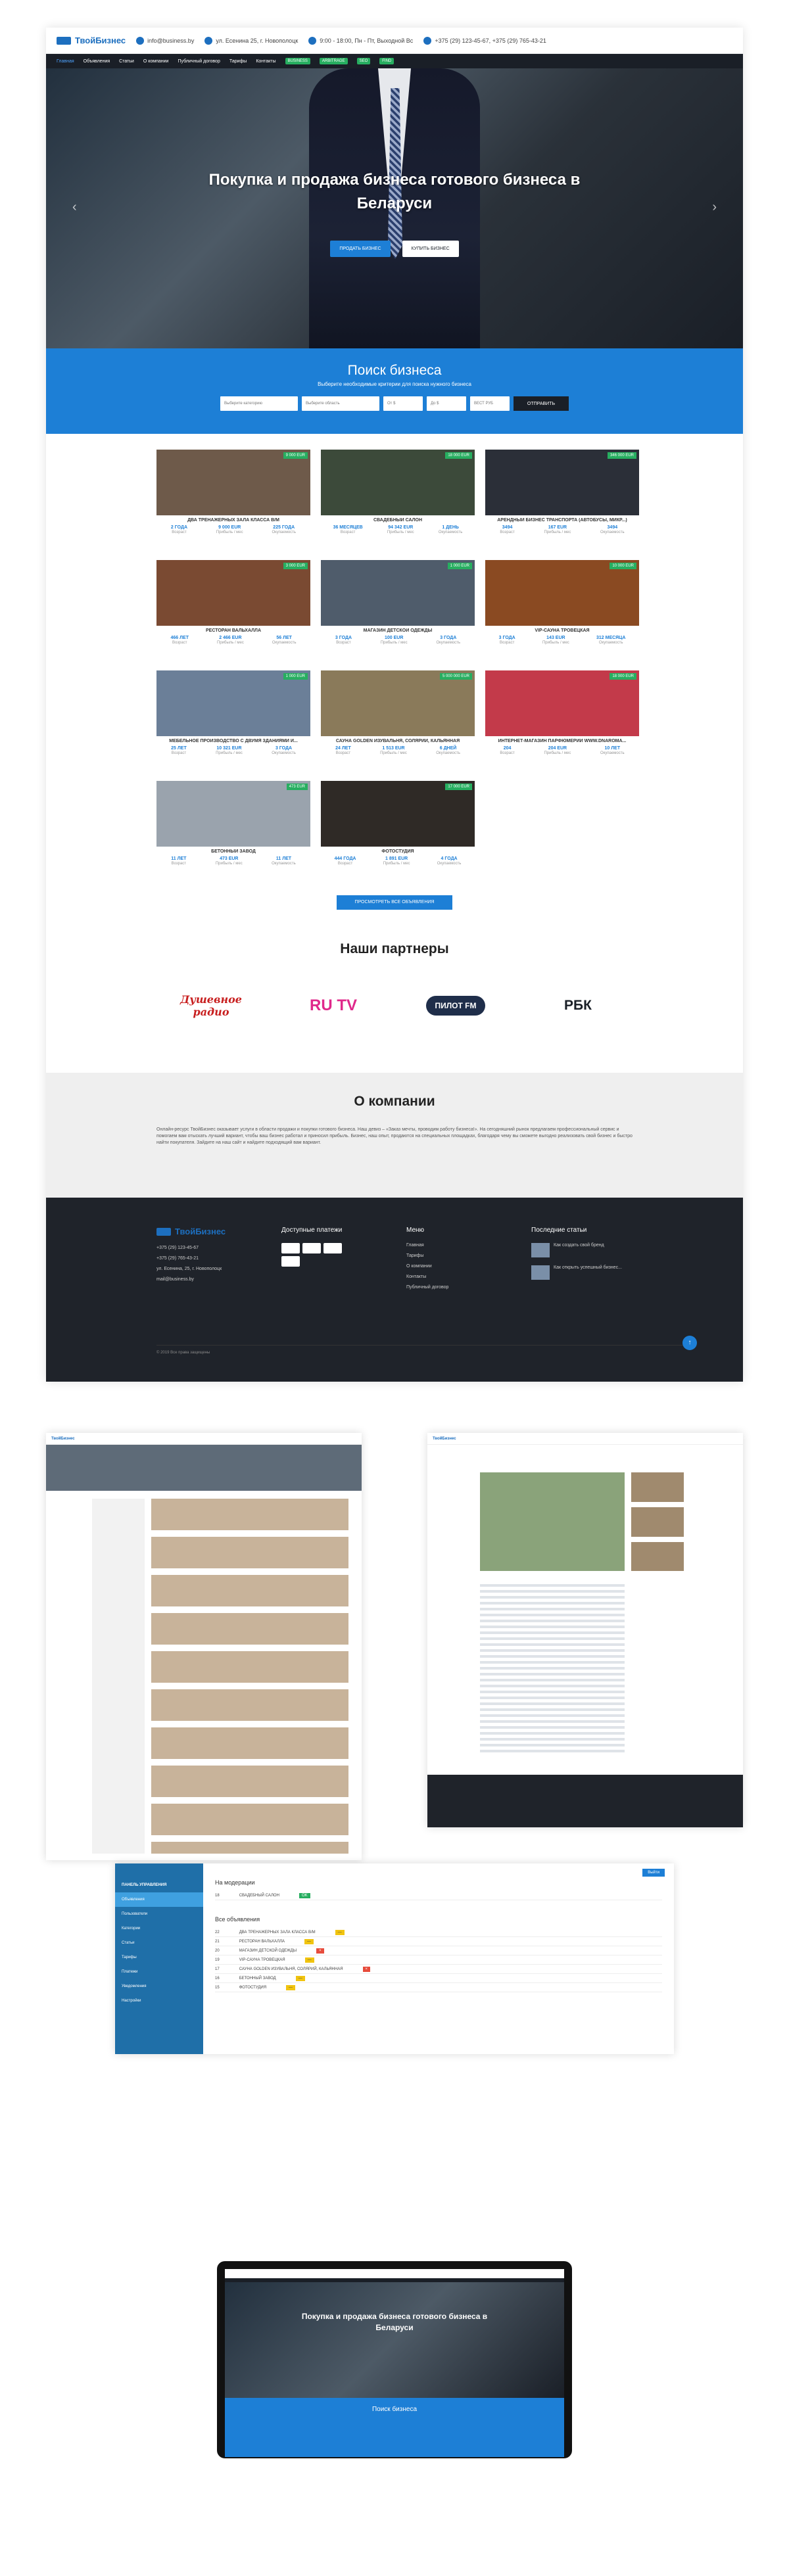  What do you see at coordinates (420, 1350) in the screenshot?
I see `copyright: © 2019 Все права защищены` at bounding box center [420, 1350].